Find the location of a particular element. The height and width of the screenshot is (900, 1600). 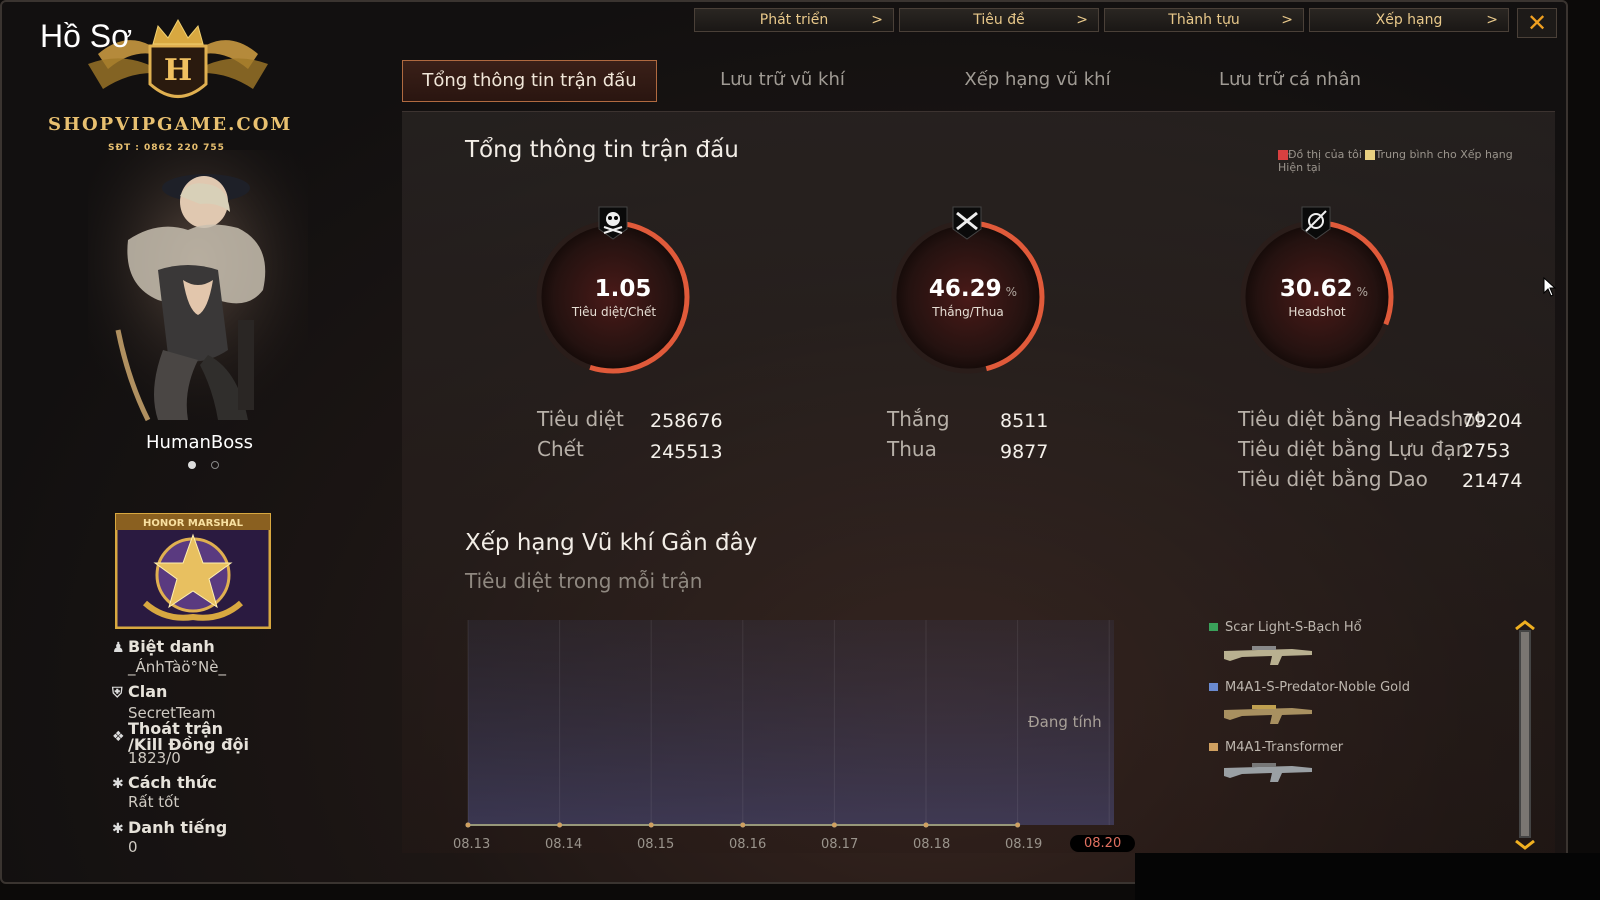

topnav-titles: Tiêu đề > is located at coordinates (999, 20).